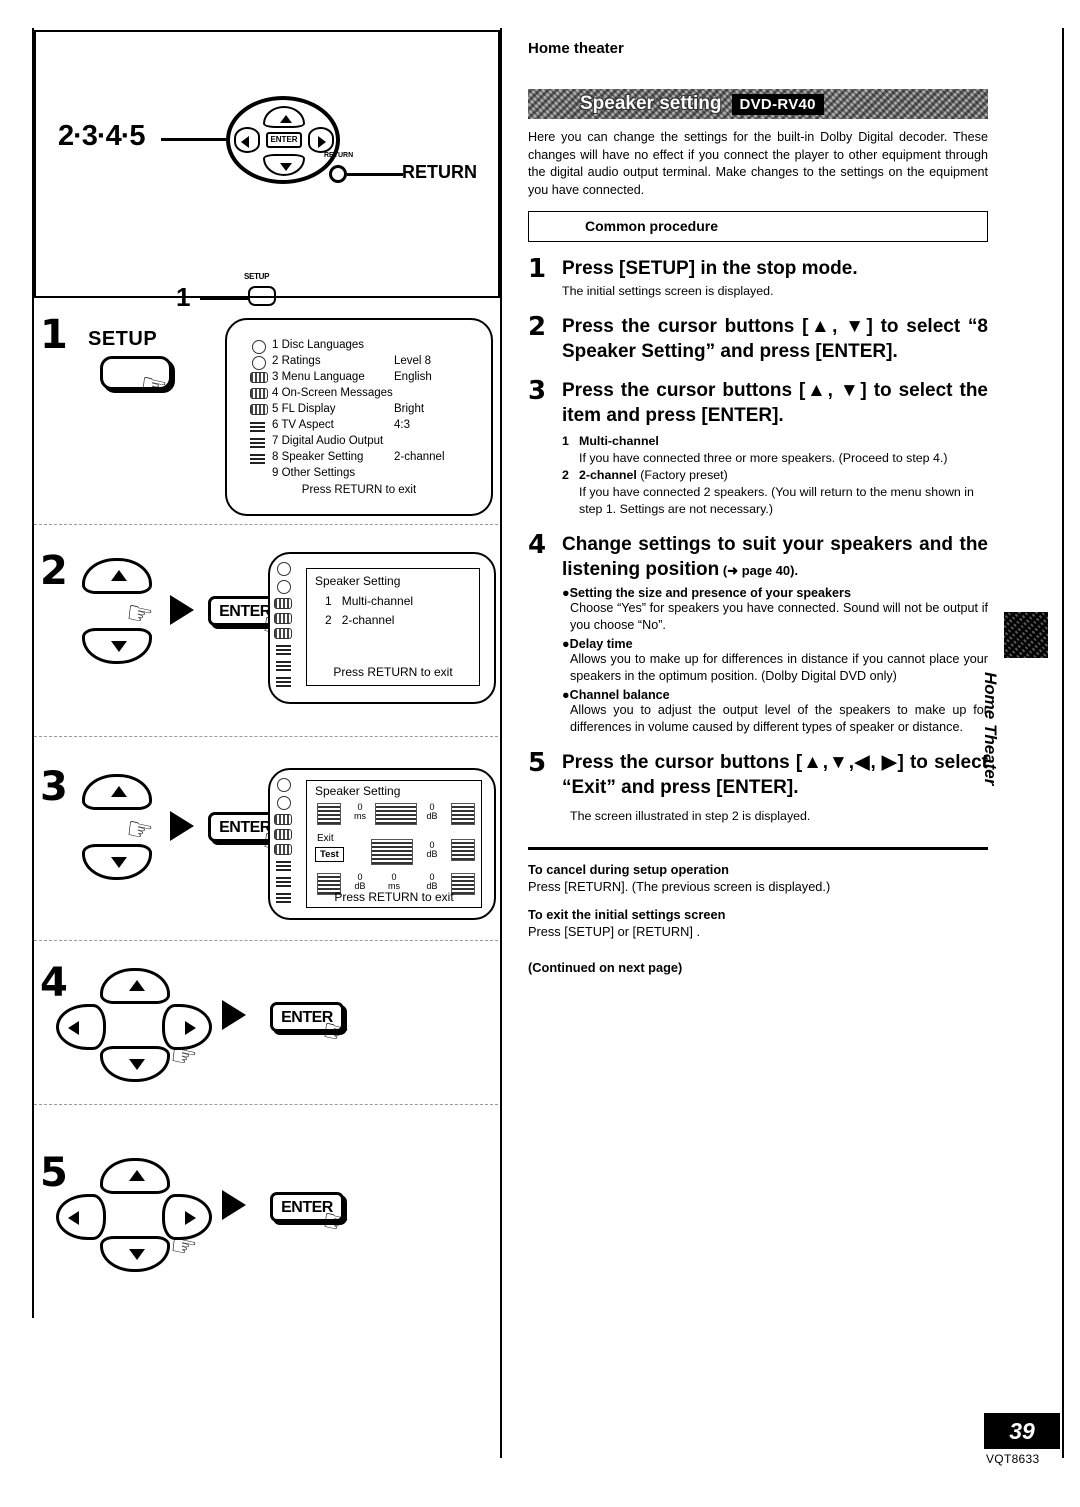 This screenshot has width=1080, height=1507. I want to click on menu-item: 3 Menu Language English, so click(359, 377).